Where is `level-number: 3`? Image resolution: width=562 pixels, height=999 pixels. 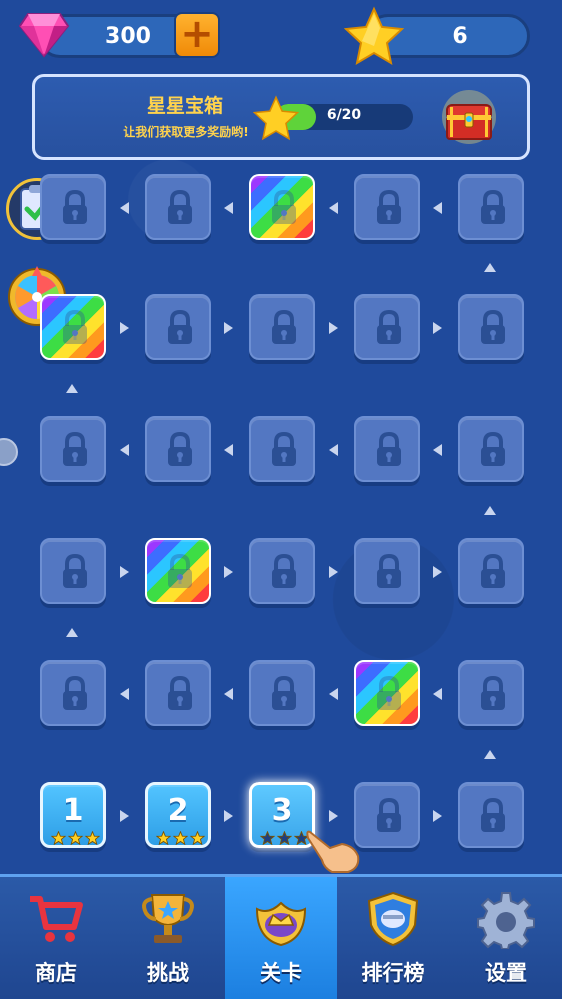
level-number: 3 is located at coordinates (282, 810).